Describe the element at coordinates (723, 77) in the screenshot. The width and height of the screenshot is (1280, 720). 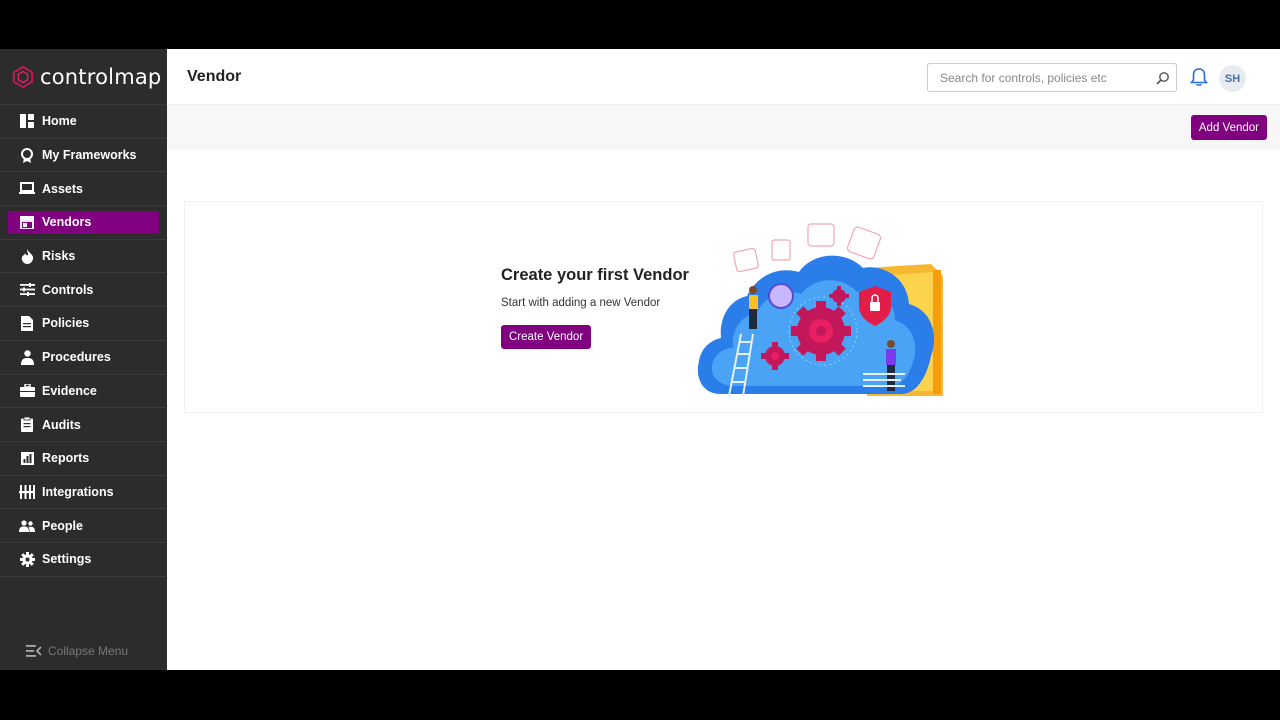
I see `top-header: Vendor SH` at that location.